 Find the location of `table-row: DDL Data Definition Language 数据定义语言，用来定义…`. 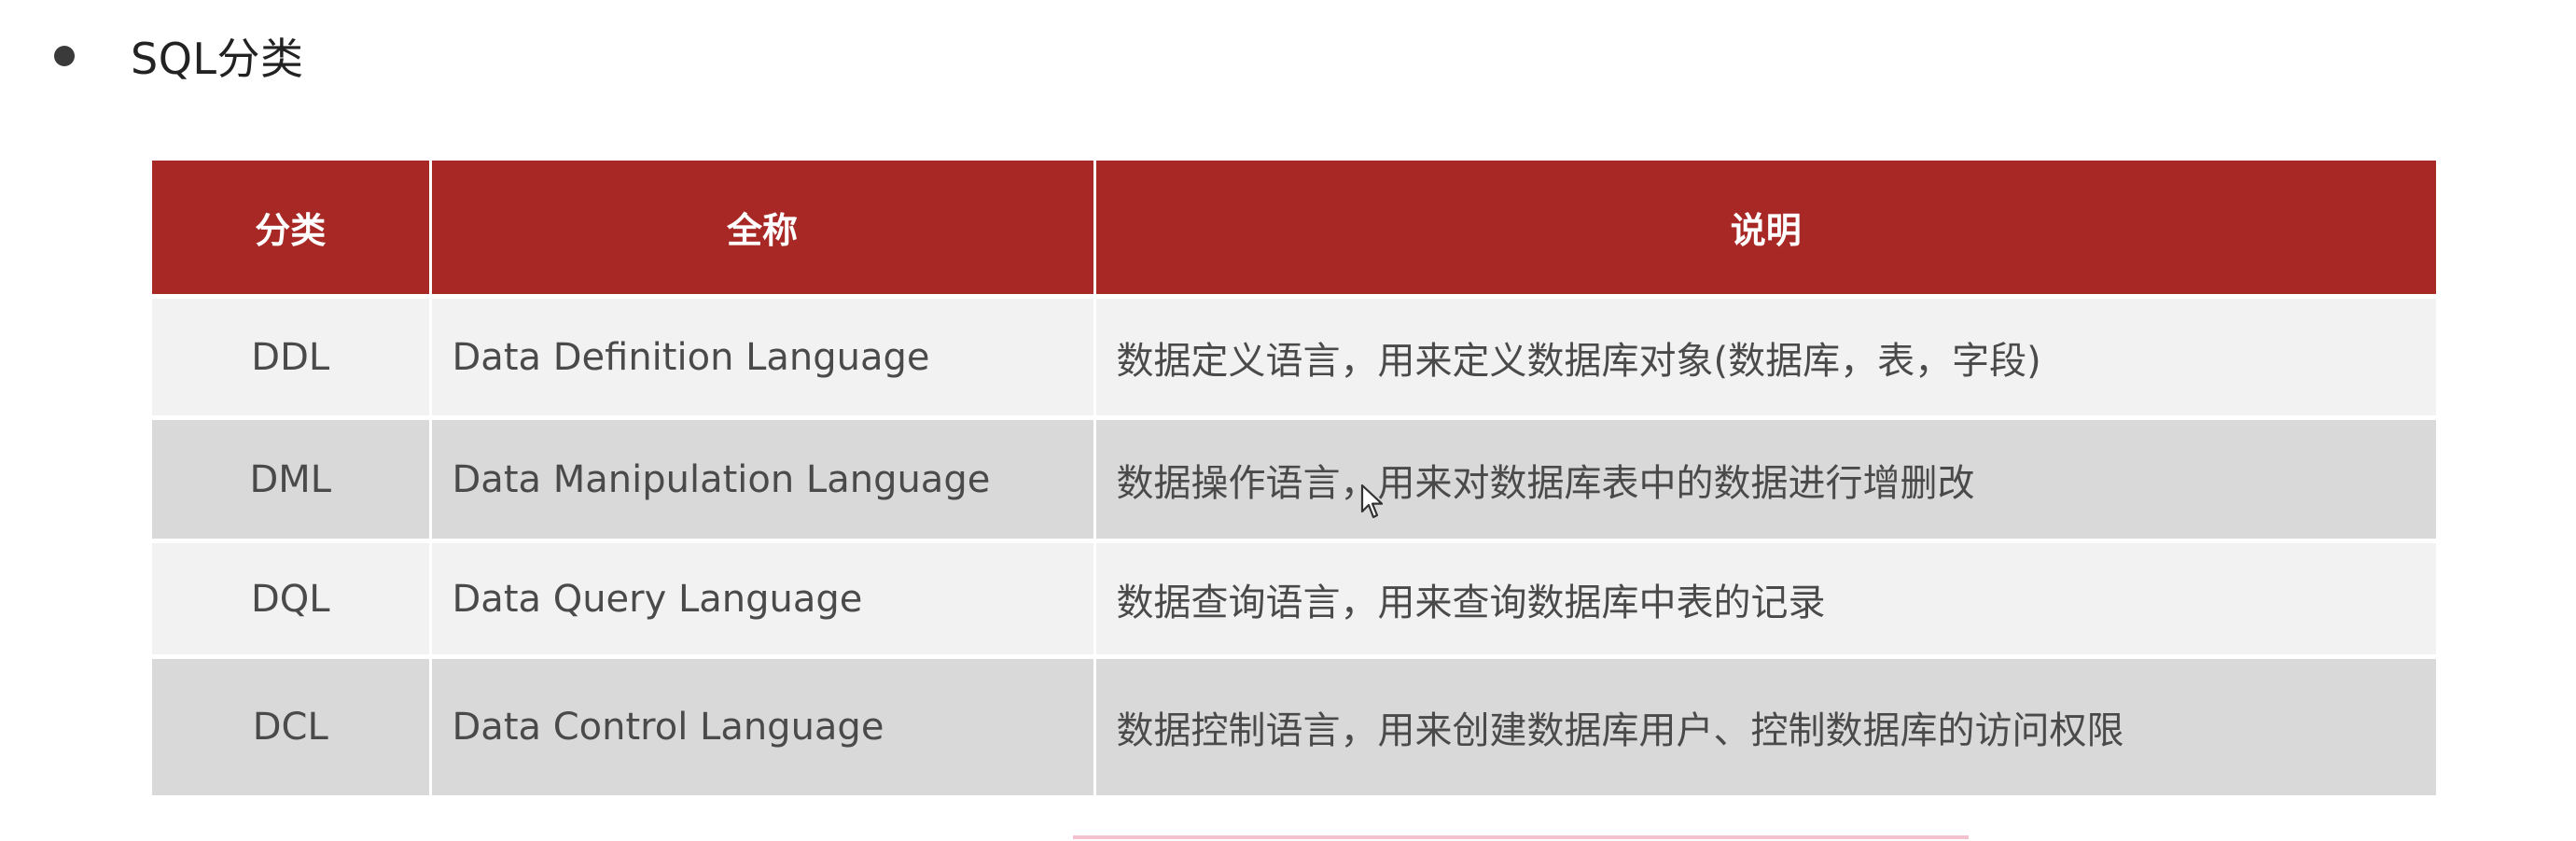

table-row: DDL Data Definition Language 数据定义语言，用来定义… is located at coordinates (1294, 357).